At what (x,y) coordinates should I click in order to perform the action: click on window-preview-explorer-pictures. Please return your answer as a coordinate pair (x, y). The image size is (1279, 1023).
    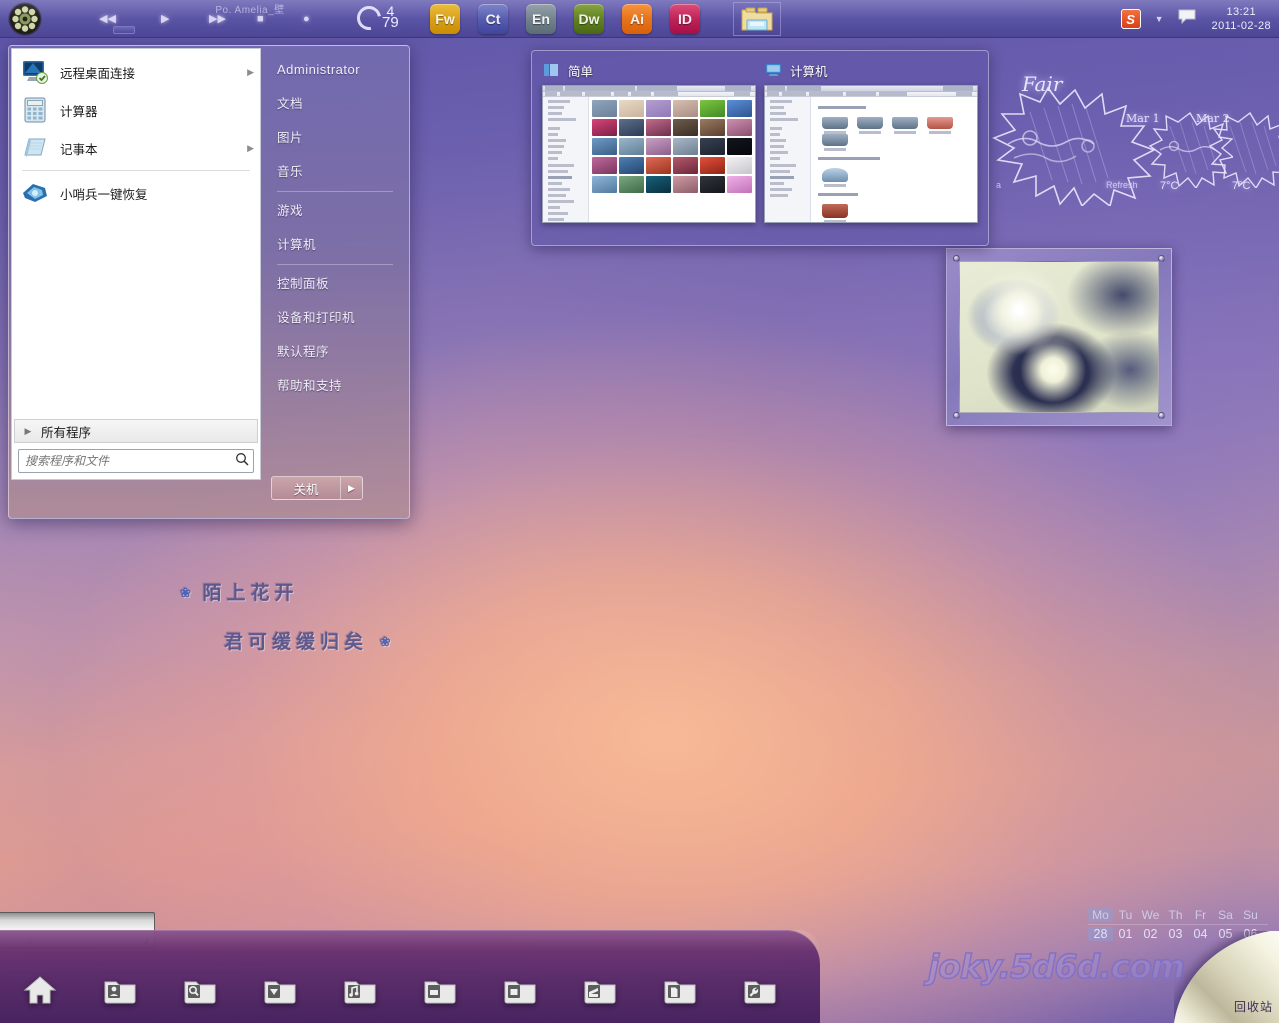
    Looking at the image, I should click on (649, 154).